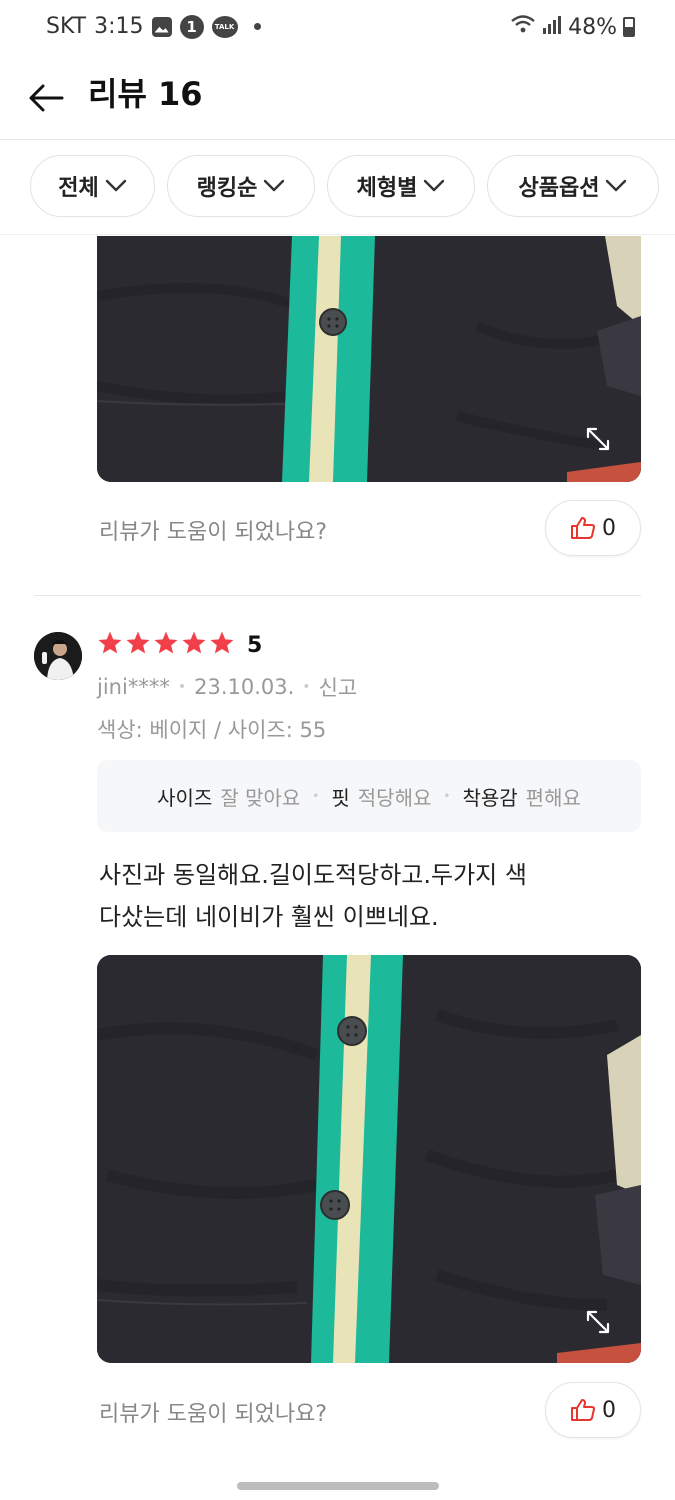 The image size is (675, 1500). What do you see at coordinates (179, 645) in the screenshot?
I see `rating-row: 5` at bounding box center [179, 645].